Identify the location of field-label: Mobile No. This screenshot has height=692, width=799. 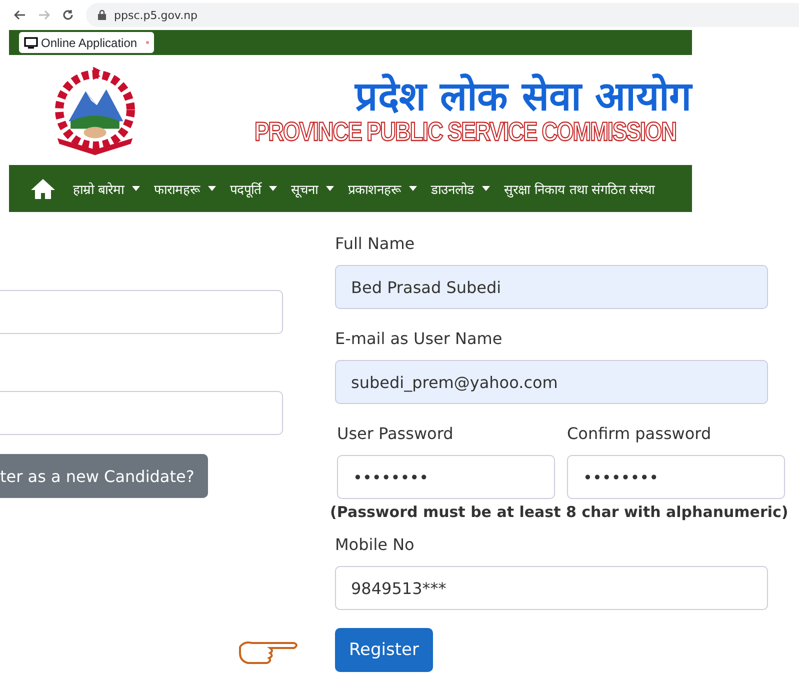
(375, 544).